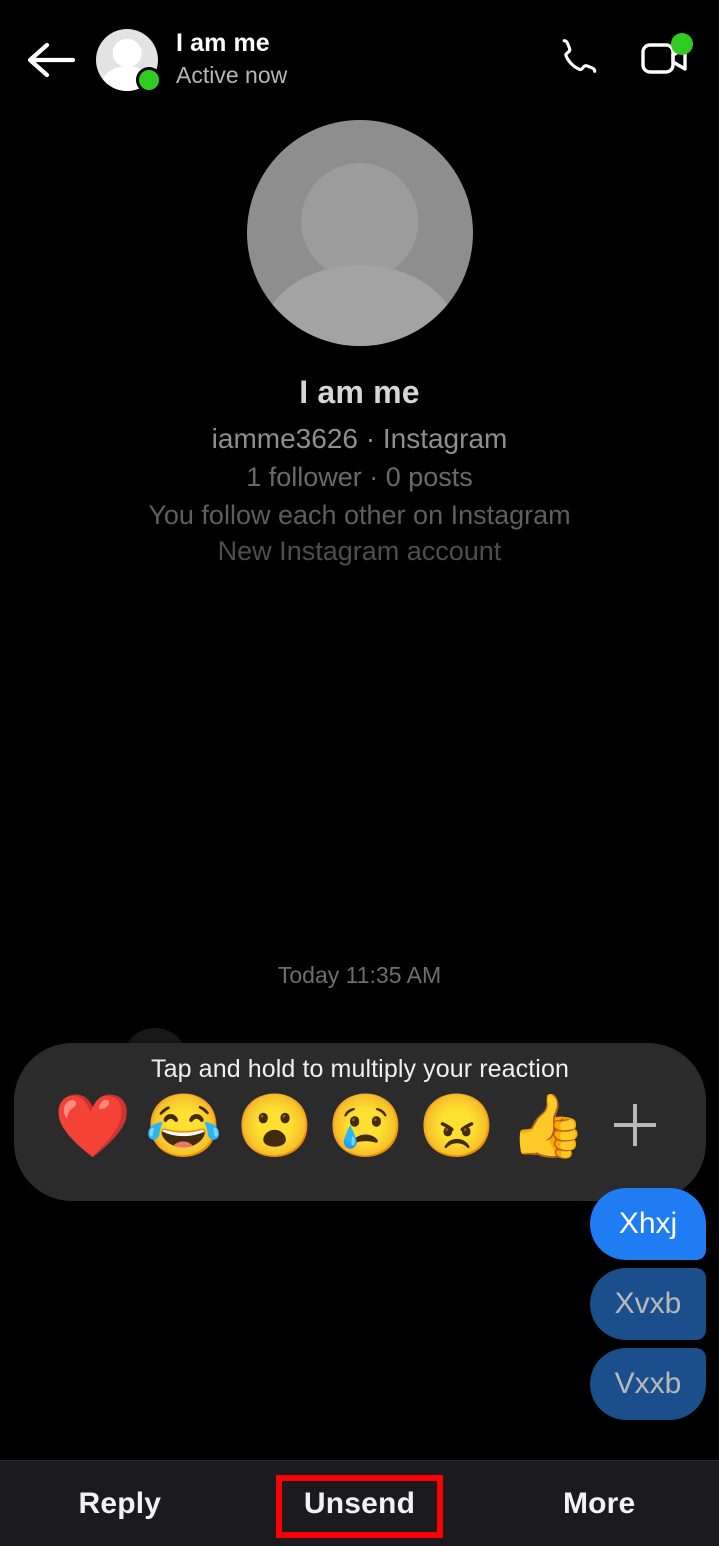 The image size is (719, 1546). I want to click on header-text-block: I am me Active now, so click(362, 60).